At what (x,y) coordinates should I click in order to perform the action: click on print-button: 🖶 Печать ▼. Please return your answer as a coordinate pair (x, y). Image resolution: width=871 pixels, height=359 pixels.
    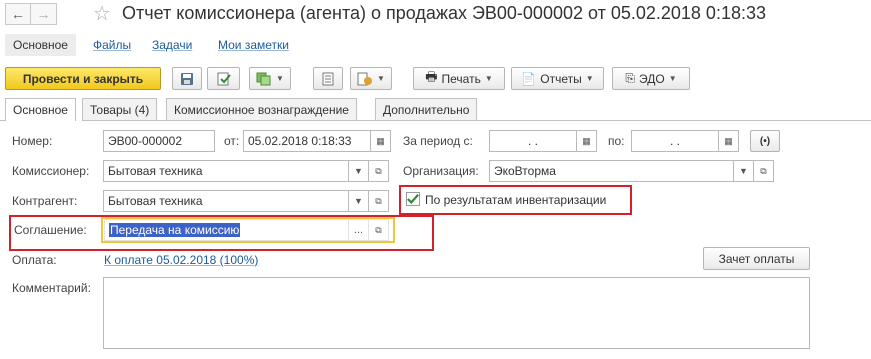
    Looking at the image, I should click on (459, 78).